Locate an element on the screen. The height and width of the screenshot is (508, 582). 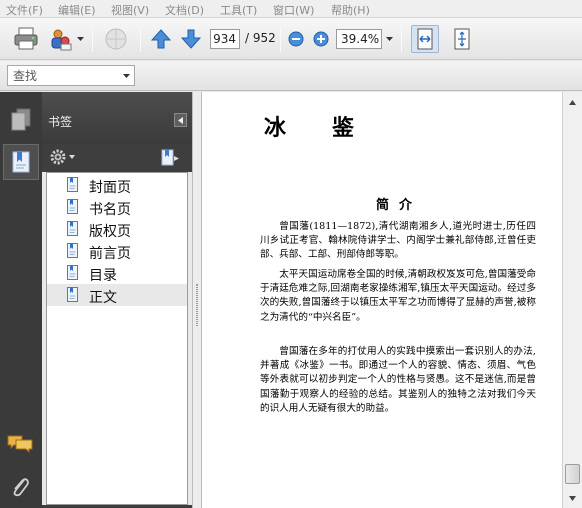
collapse-panel-button is located at coordinates (180, 120).